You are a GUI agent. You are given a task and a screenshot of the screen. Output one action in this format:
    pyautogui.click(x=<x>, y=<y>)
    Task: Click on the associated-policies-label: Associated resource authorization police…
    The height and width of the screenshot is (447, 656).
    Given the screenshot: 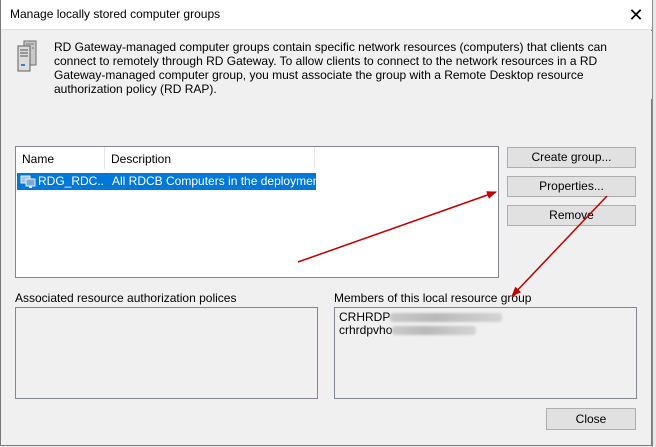 What is the action you would take?
    pyautogui.click(x=126, y=298)
    